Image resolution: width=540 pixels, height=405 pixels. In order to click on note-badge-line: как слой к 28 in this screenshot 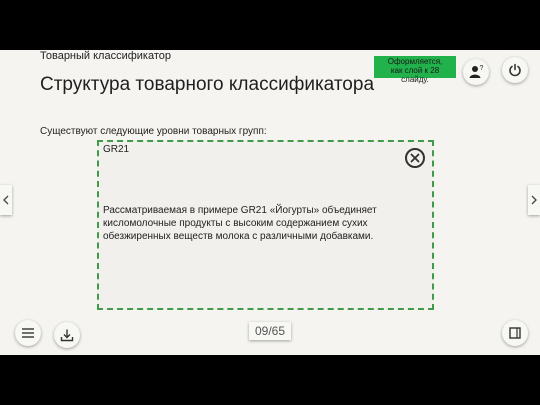, I will do `click(415, 70)`.